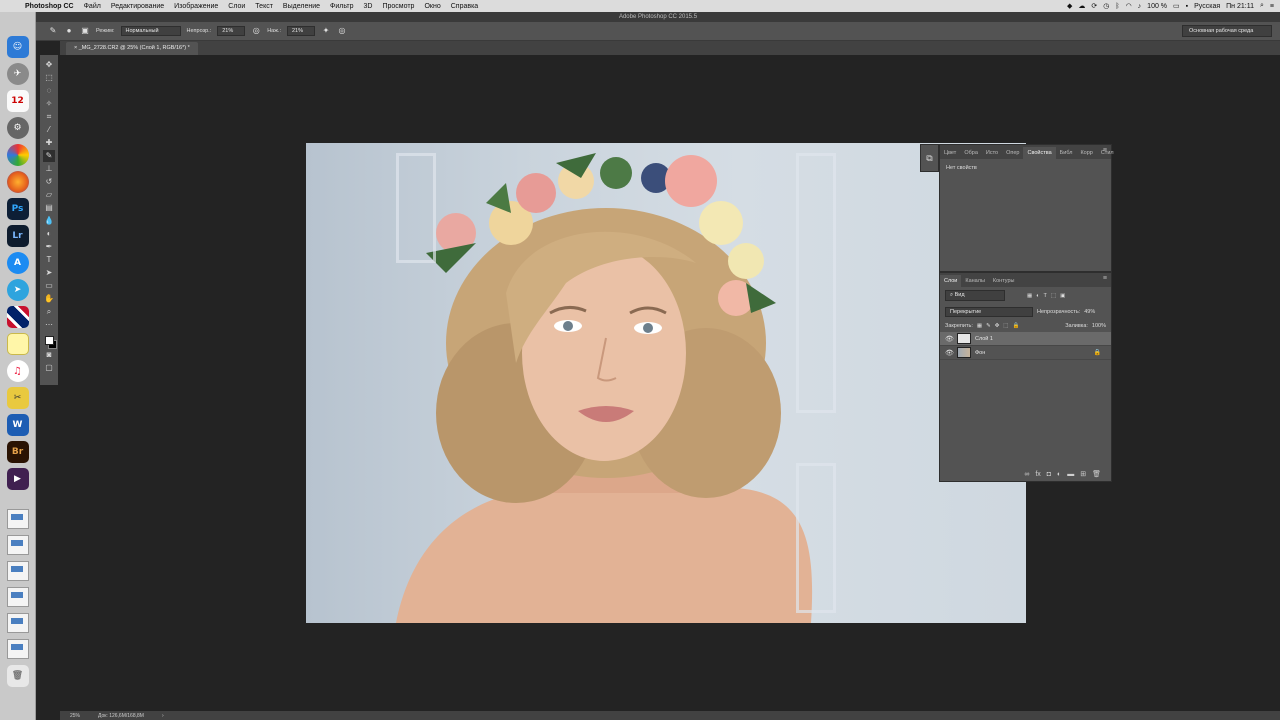  I want to click on tab-color: Цвет, so click(950, 153).